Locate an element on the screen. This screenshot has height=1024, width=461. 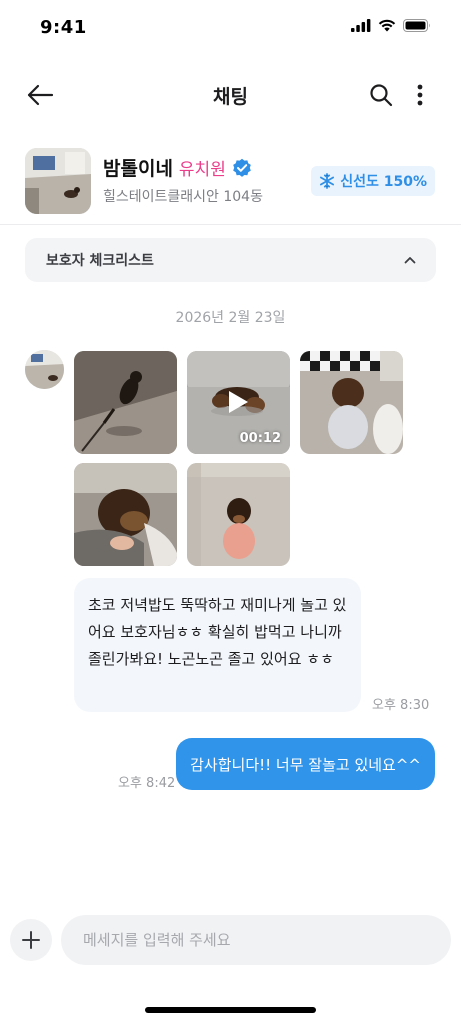
chevron-up-icon is located at coordinates (410, 260).